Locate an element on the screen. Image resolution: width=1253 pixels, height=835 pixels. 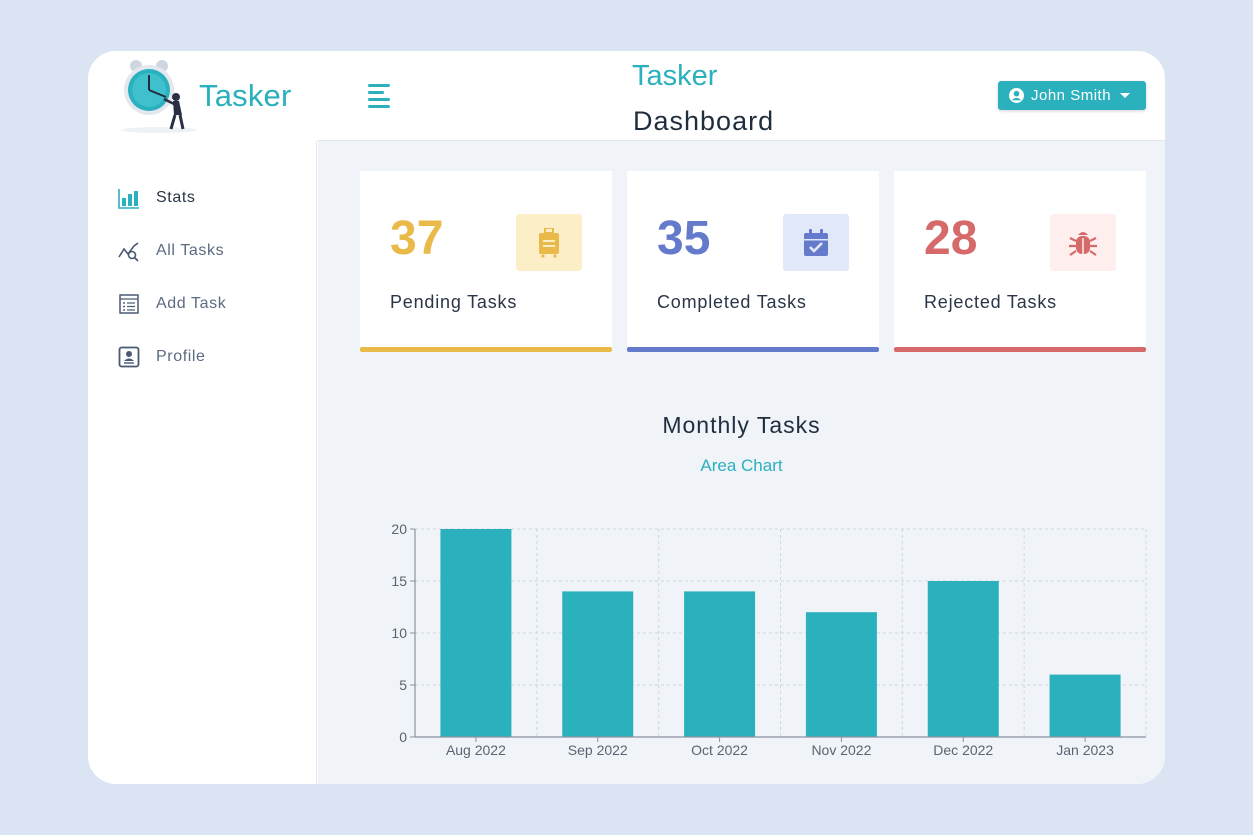
x-tick-label: Jan 2023 is located at coordinates (1085, 750).